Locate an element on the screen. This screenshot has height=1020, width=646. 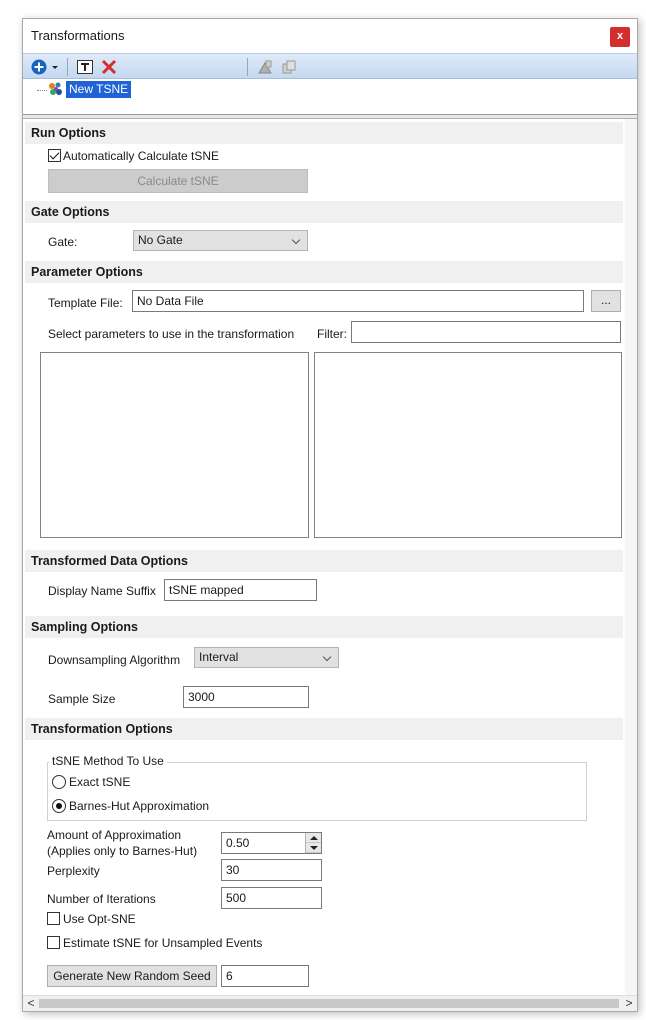
toolbar is located at coordinates (330, 66).